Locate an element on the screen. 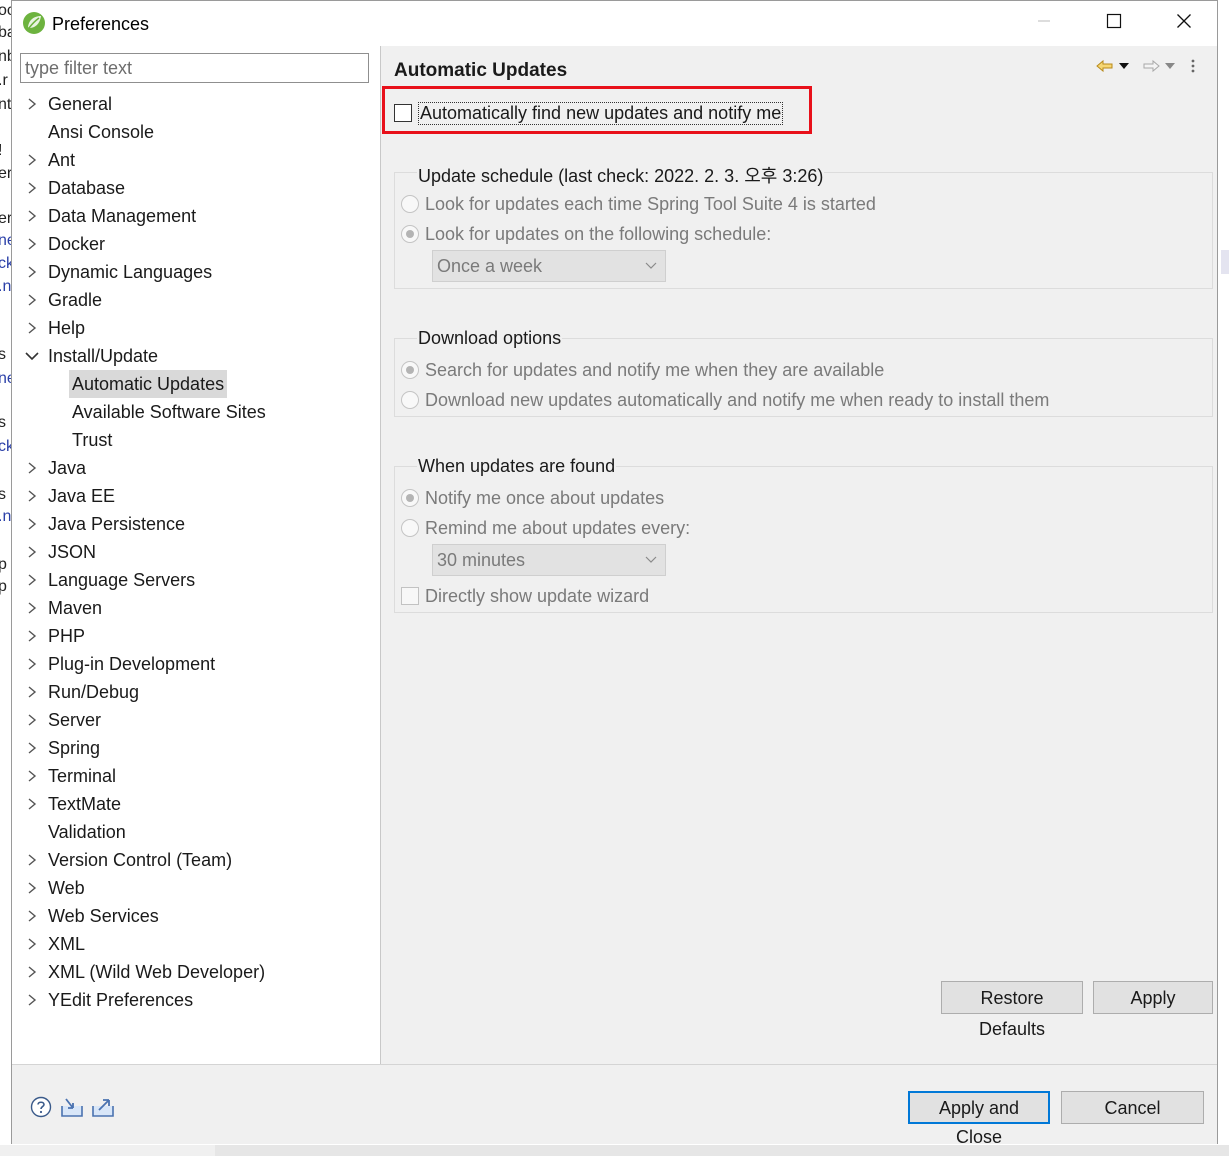 This screenshot has width=1229, height=1156. cancel-button: Cancel is located at coordinates (1132, 1107).